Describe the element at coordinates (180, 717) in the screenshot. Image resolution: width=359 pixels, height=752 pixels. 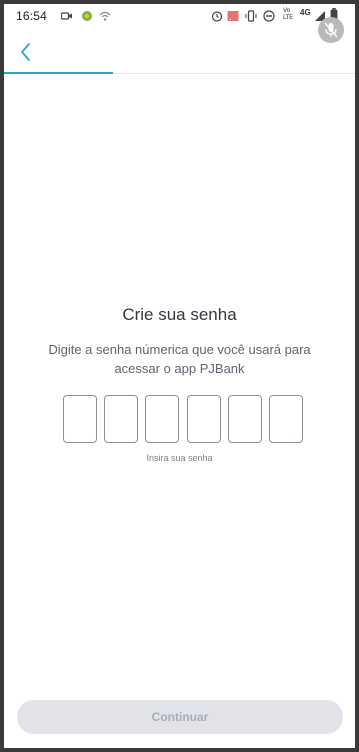
I see `continue-button: Continuar` at that location.